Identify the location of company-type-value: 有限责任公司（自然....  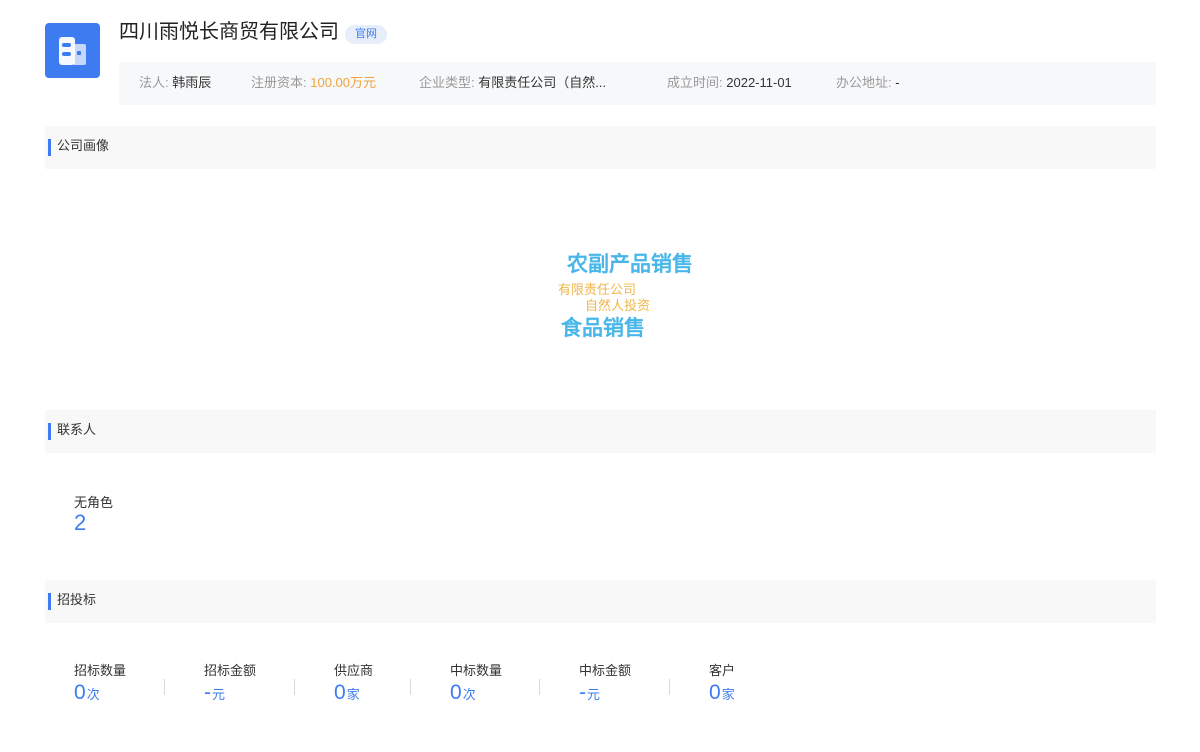
(542, 82).